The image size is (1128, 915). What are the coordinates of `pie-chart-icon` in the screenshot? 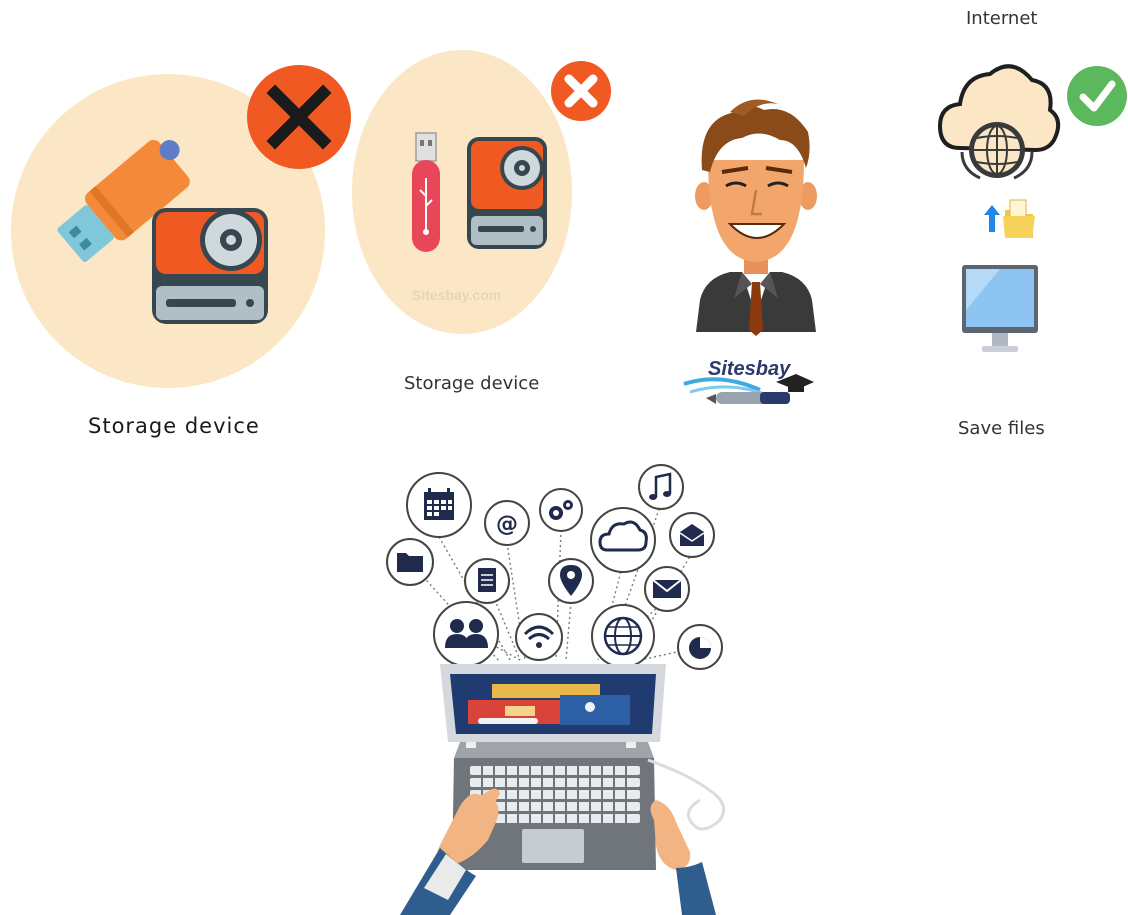 It's located at (700, 647).